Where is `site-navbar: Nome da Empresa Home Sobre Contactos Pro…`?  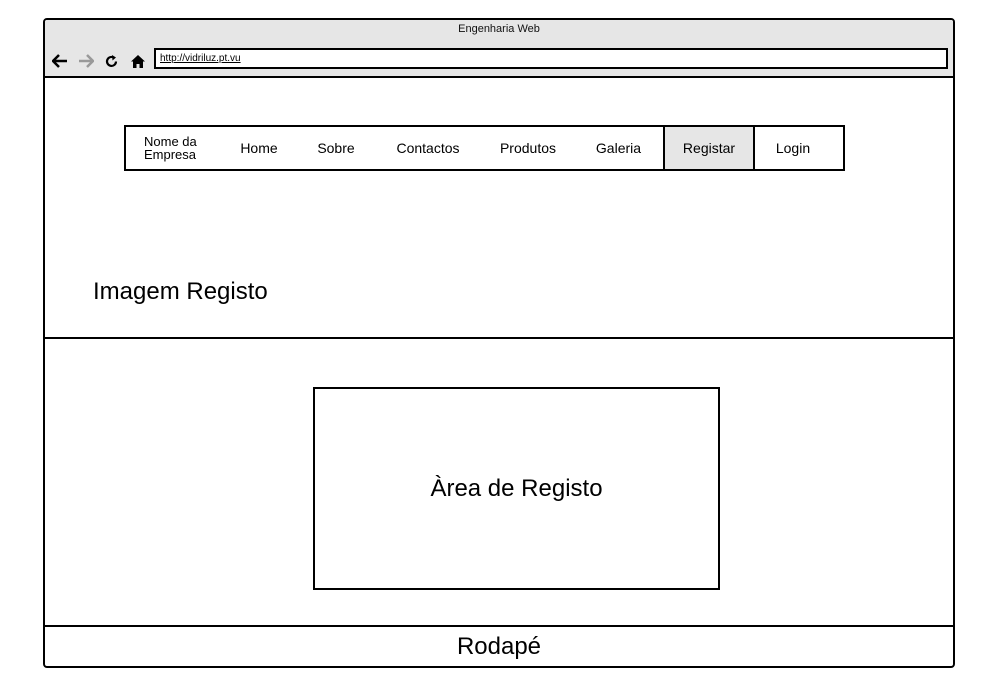 site-navbar: Nome da Empresa Home Sobre Contactos Pro… is located at coordinates (484, 148).